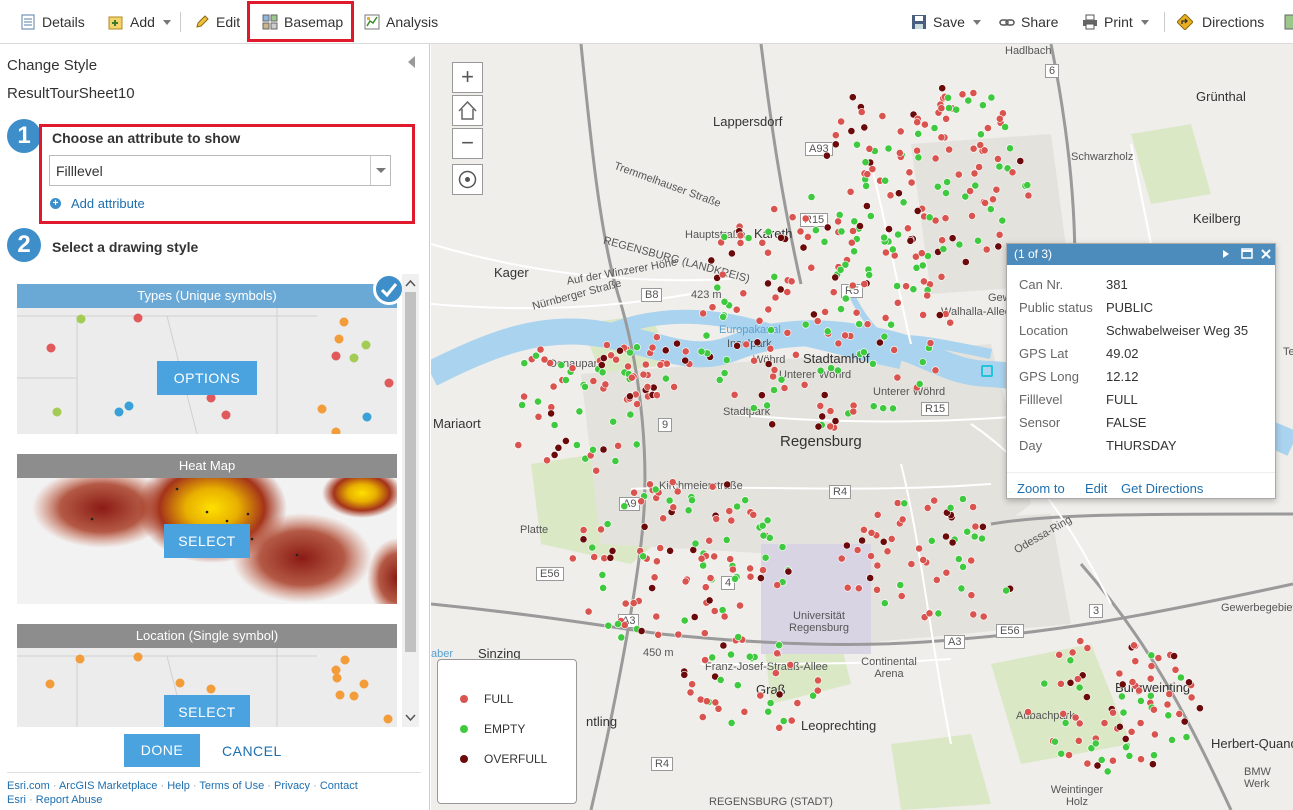 This screenshot has height=810, width=1293. What do you see at coordinates (1115, 22) in the screenshot?
I see `print-button: Print` at bounding box center [1115, 22].